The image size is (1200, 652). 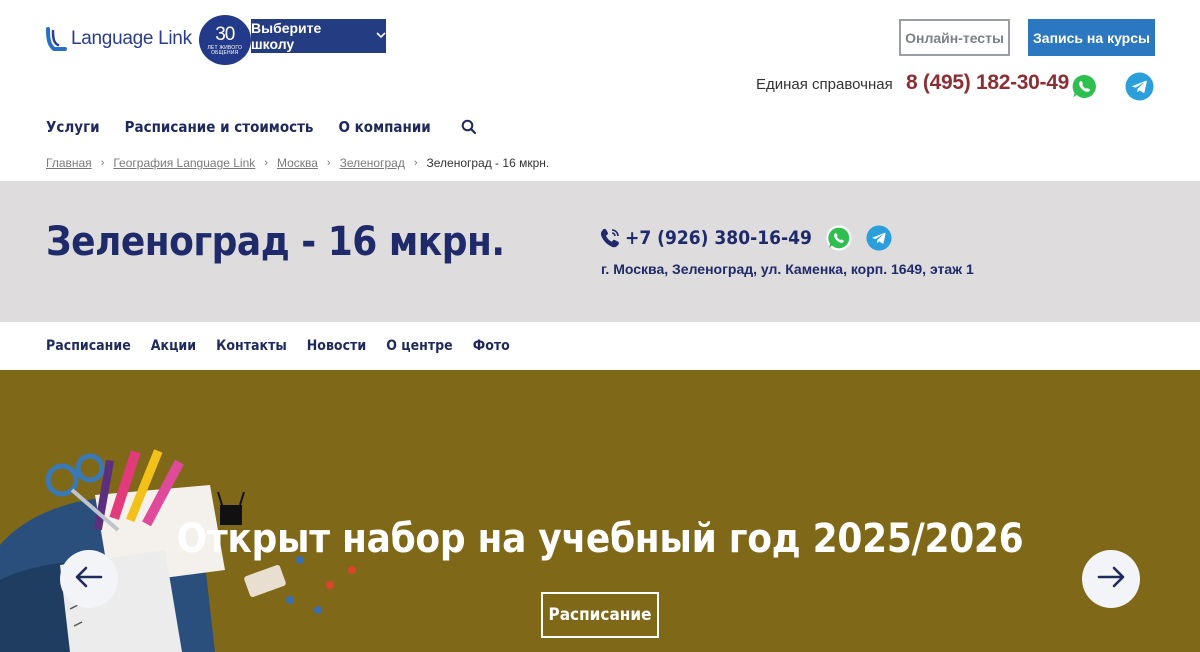 I want to click on main-nav-item-about: О компании, so click(x=384, y=127).